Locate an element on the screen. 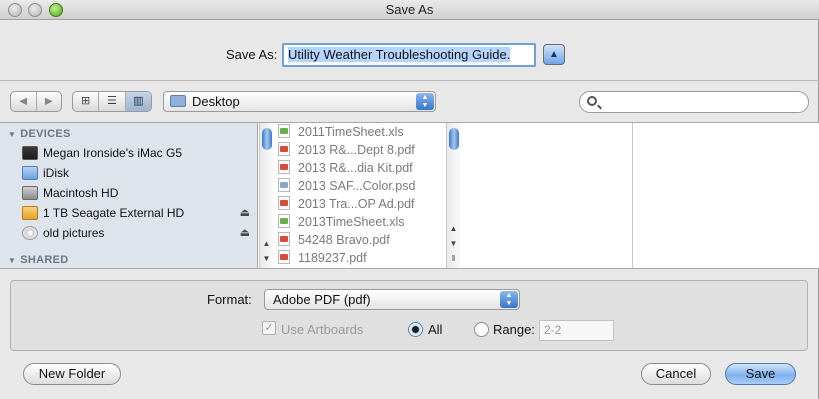 This screenshot has height=399, width=819. range-radio is located at coordinates (481, 329).